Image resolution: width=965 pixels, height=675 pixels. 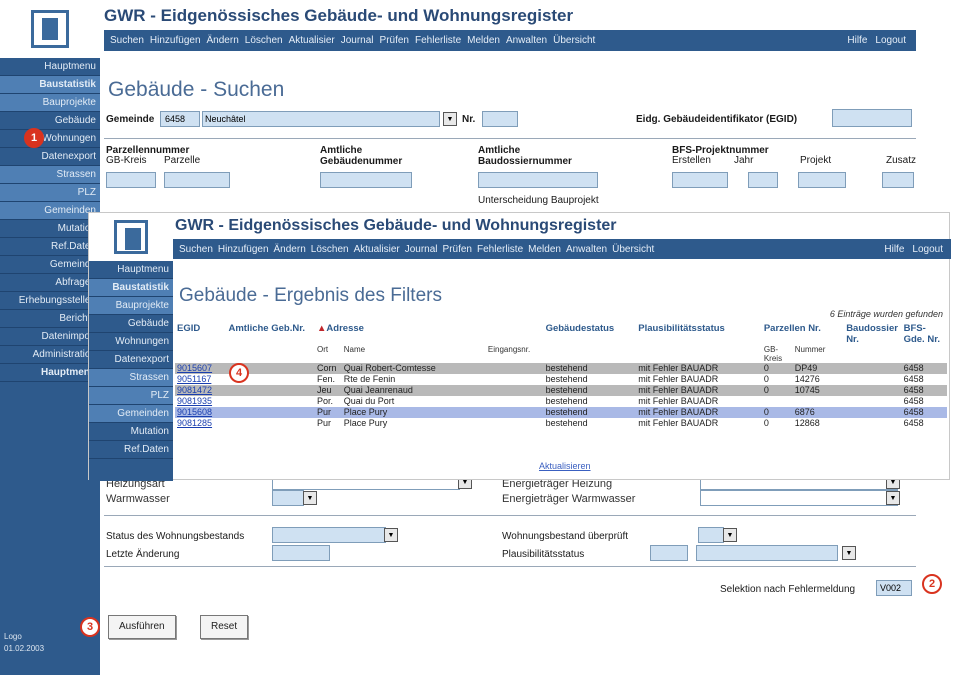 I want to click on energie-warmwasser-select, so click(x=799, y=498).